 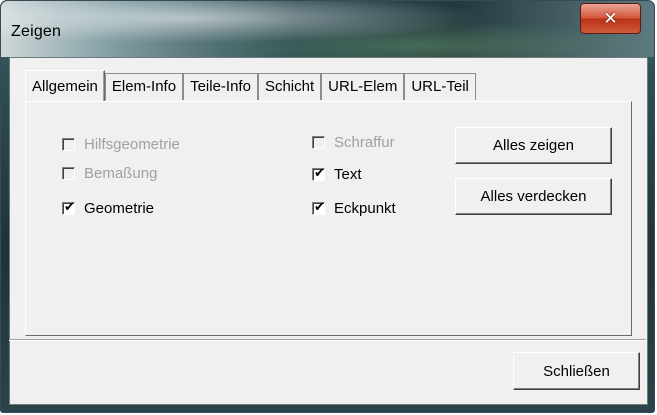 I want to click on show-all-button: Alles zeigen, so click(x=533, y=145).